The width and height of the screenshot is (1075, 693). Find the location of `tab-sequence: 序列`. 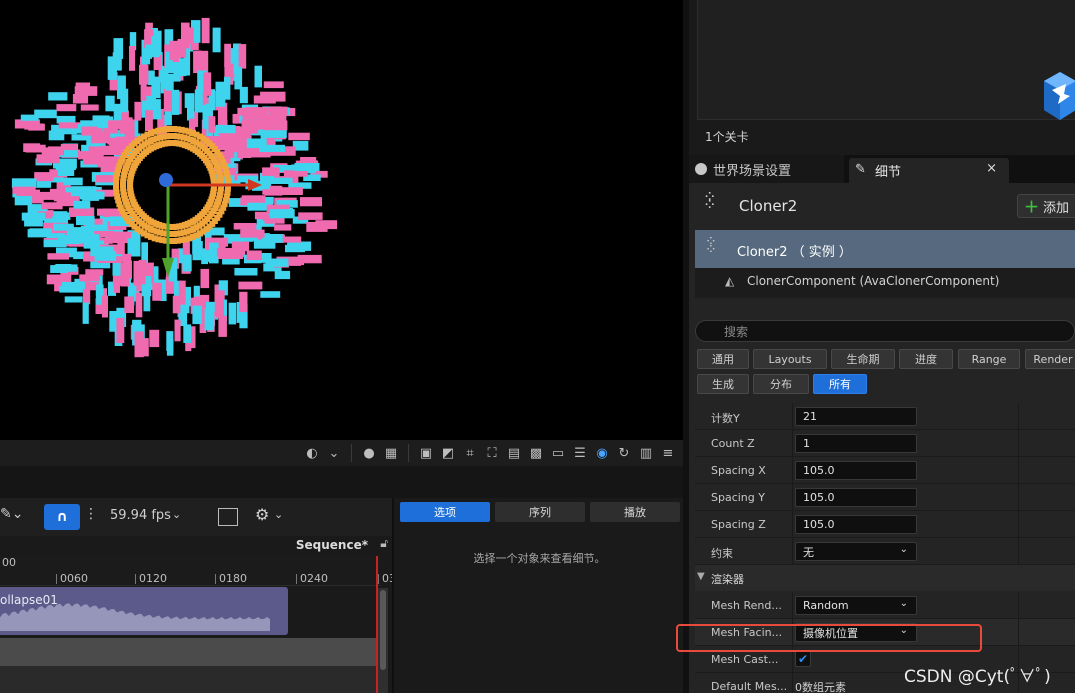

tab-sequence: 序列 is located at coordinates (540, 512).